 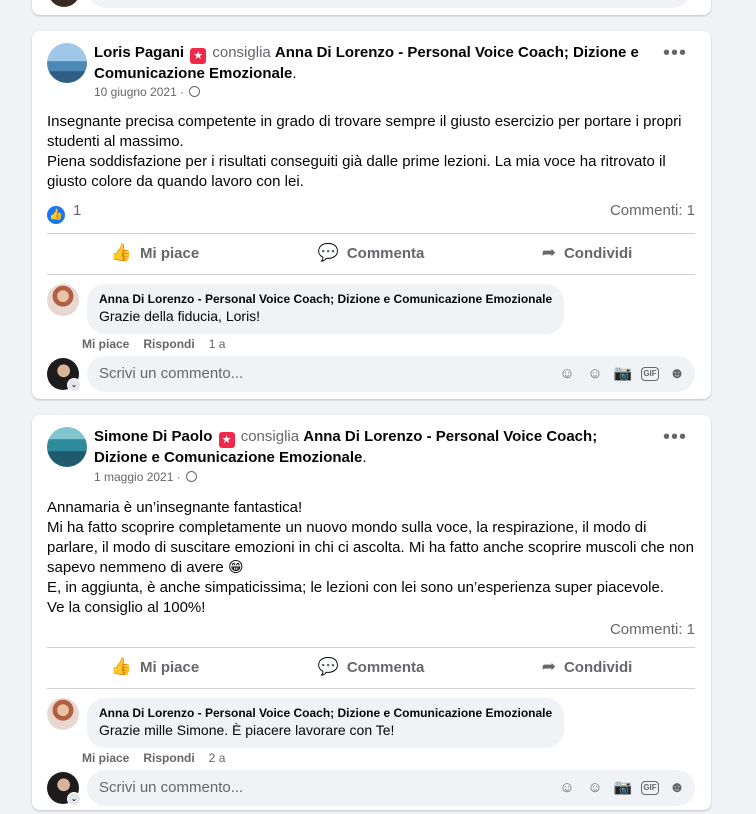 What do you see at coordinates (371, 632) in the screenshot?
I see `reactions-bar: Commenti: 1` at bounding box center [371, 632].